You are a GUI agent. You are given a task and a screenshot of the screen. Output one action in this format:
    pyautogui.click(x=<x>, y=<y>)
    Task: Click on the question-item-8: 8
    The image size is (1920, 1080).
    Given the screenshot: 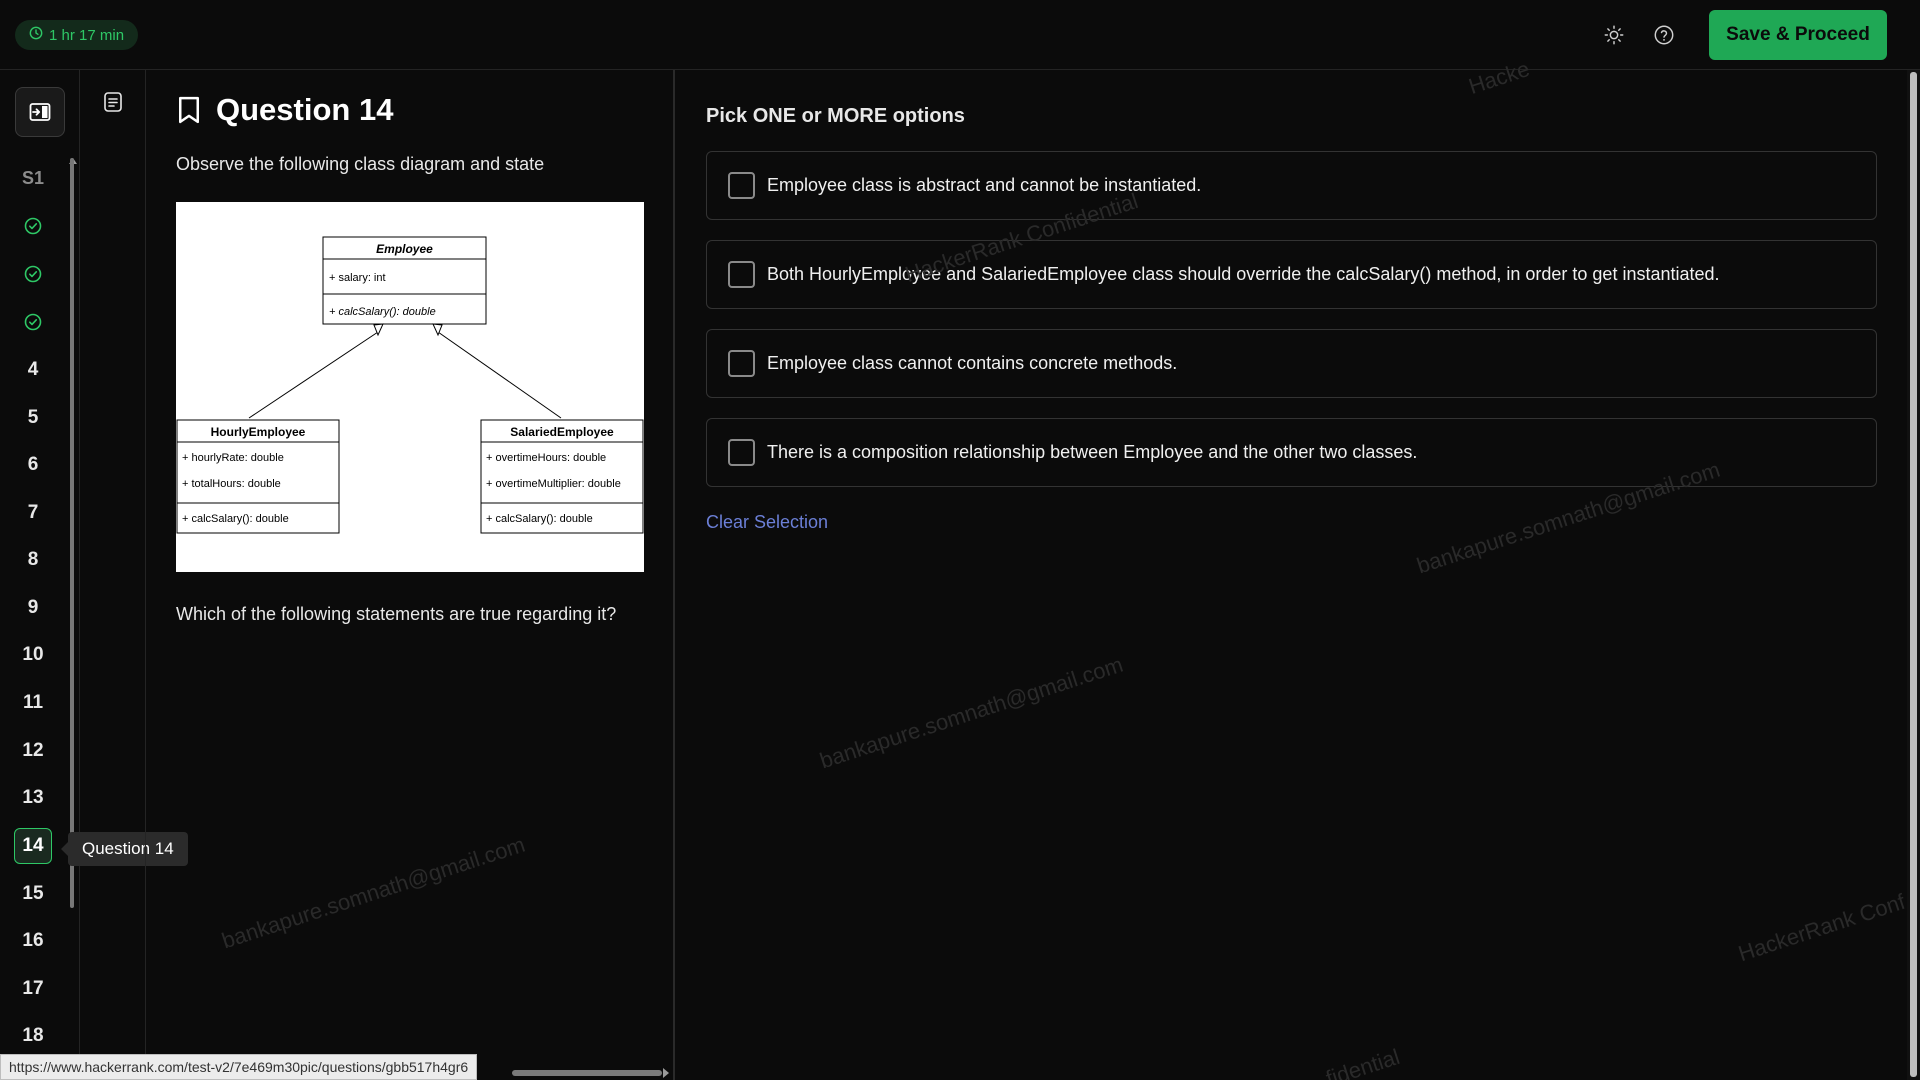 What is the action you would take?
    pyautogui.click(x=33, y=560)
    